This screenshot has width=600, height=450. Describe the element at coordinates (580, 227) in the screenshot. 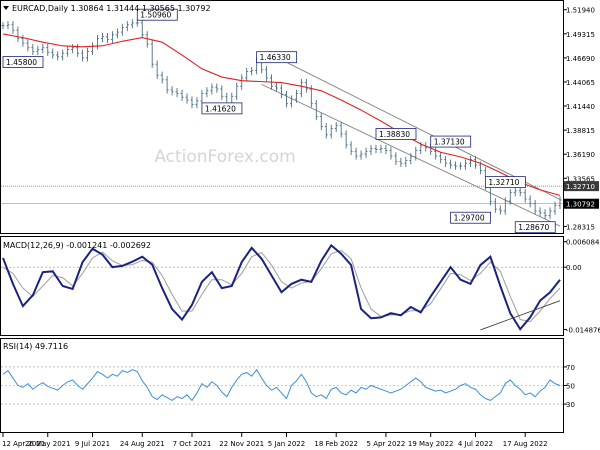

I see `price-tick-label: 1.28315` at that location.